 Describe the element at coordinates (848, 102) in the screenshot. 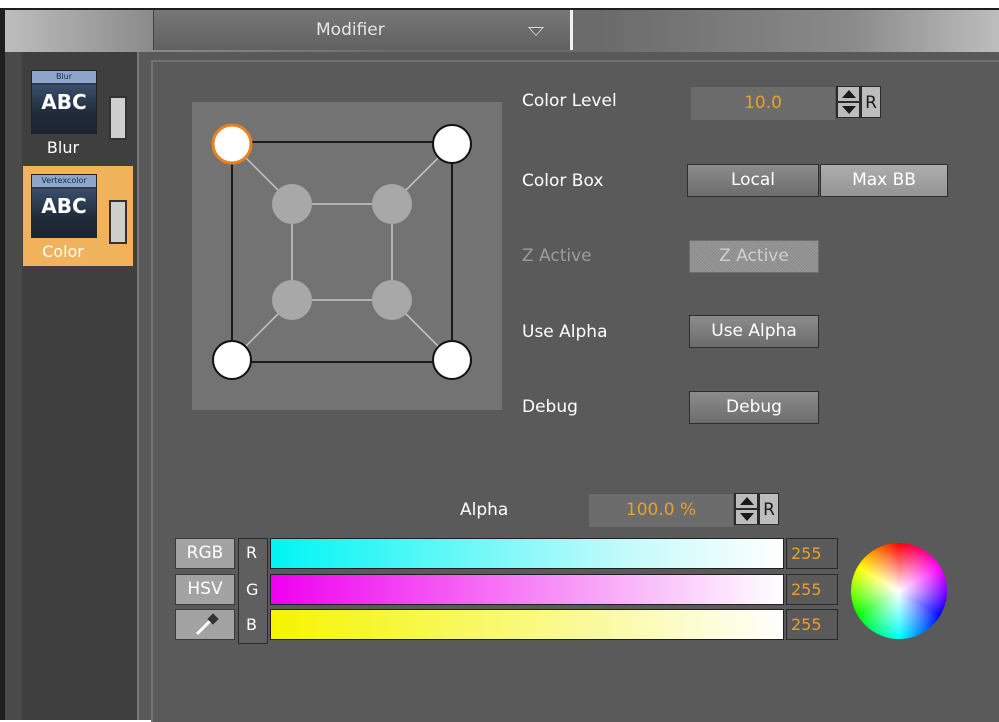

I see `color-level-spinner` at that location.